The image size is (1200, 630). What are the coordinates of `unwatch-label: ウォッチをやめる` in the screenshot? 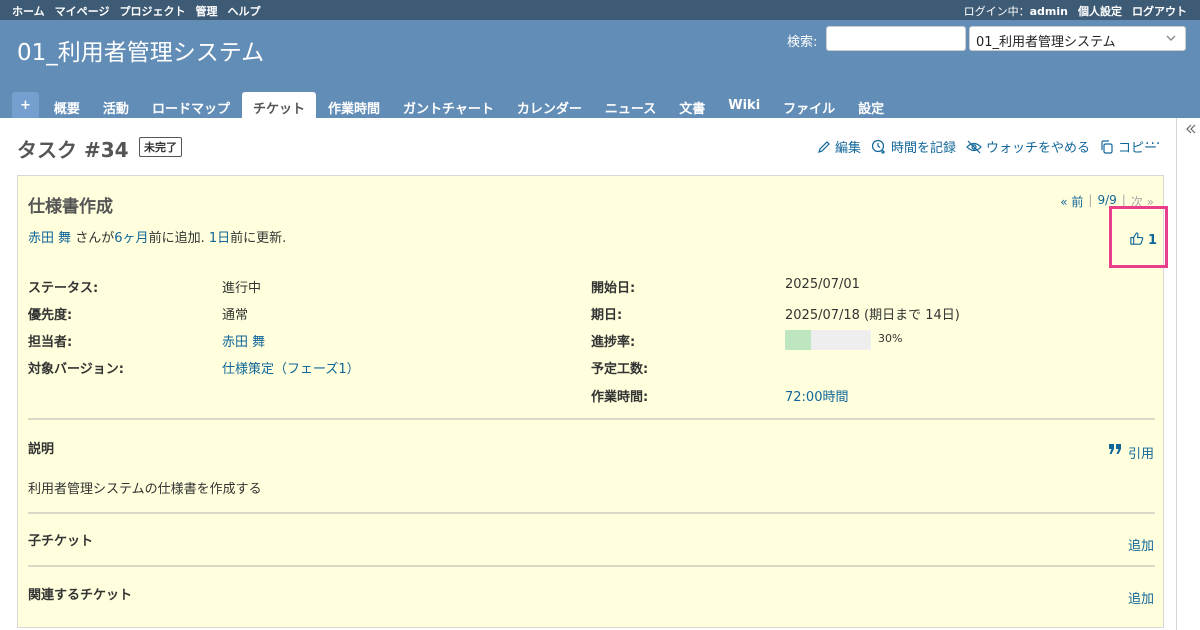 It's located at (1037, 148).